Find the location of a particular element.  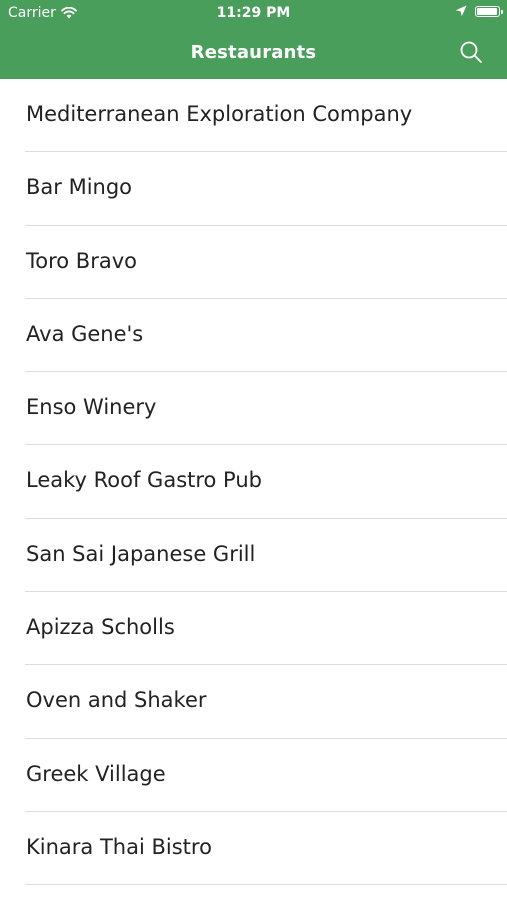

restaurant-name: Kinara Thai Bistro is located at coordinates (119, 846).